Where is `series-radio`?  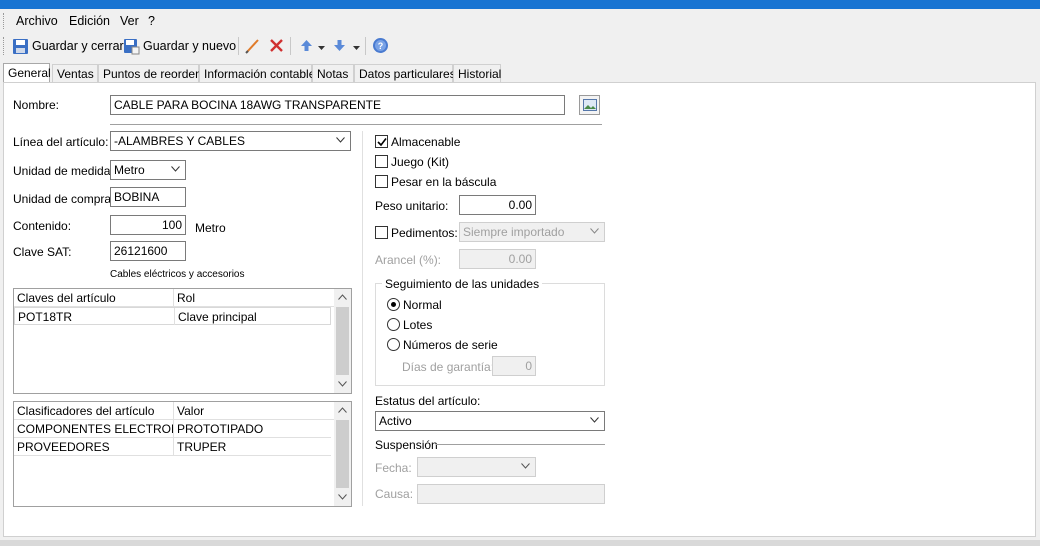
series-radio is located at coordinates (393, 344).